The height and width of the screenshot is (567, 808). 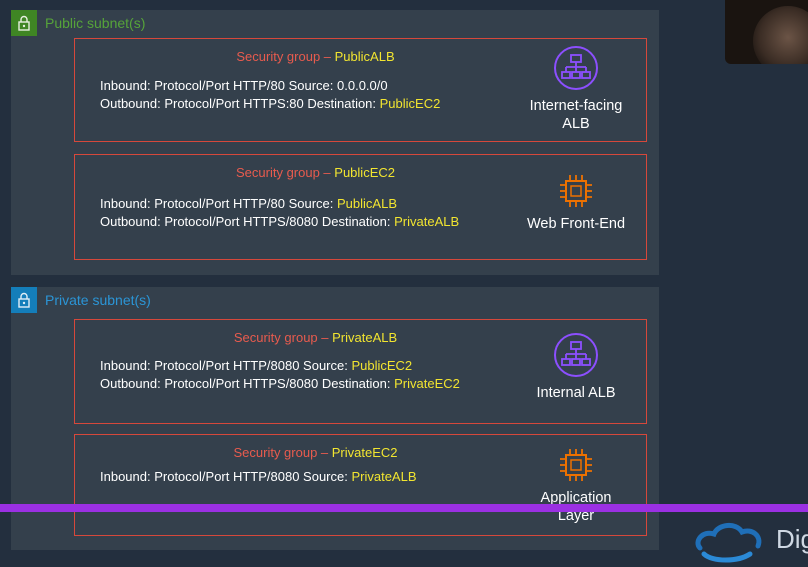 What do you see at coordinates (427, 221) in the screenshot?
I see `outbound-target: PrivateALB` at bounding box center [427, 221].